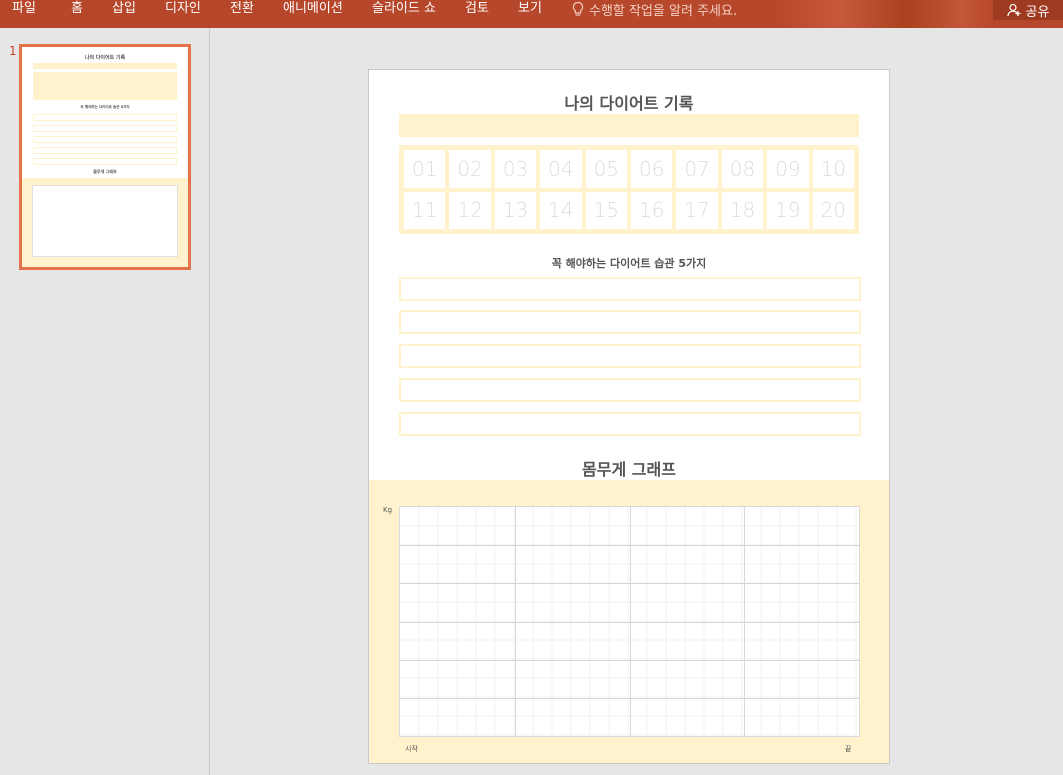 The width and height of the screenshot is (1063, 775). Describe the element at coordinates (515, 169) in the screenshot. I see `day-cell: 03` at that location.